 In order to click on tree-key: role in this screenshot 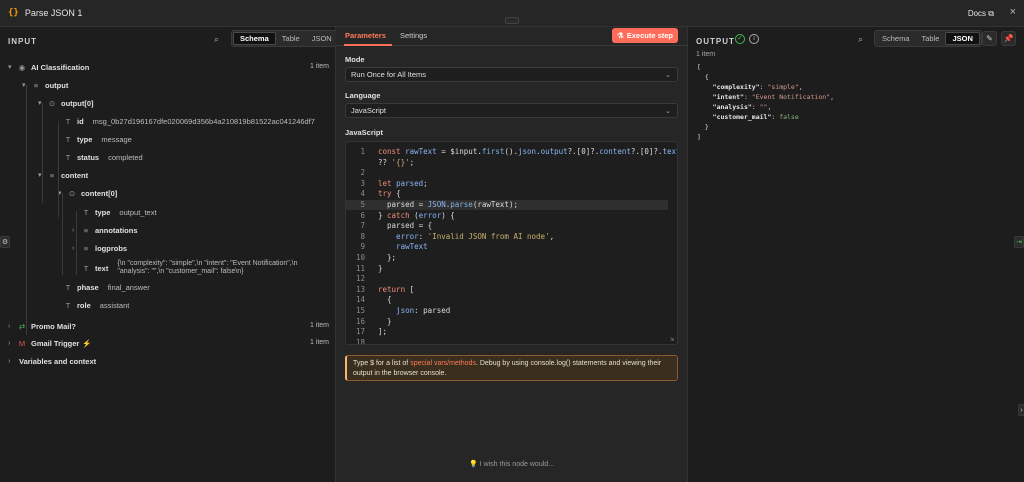, I will do `click(84, 305)`.